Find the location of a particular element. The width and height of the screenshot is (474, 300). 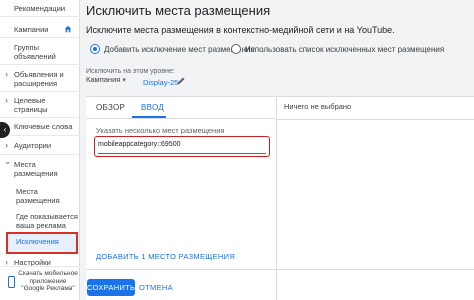

sidebar-subitem-exclusions: Исключения is located at coordinates (42, 243).